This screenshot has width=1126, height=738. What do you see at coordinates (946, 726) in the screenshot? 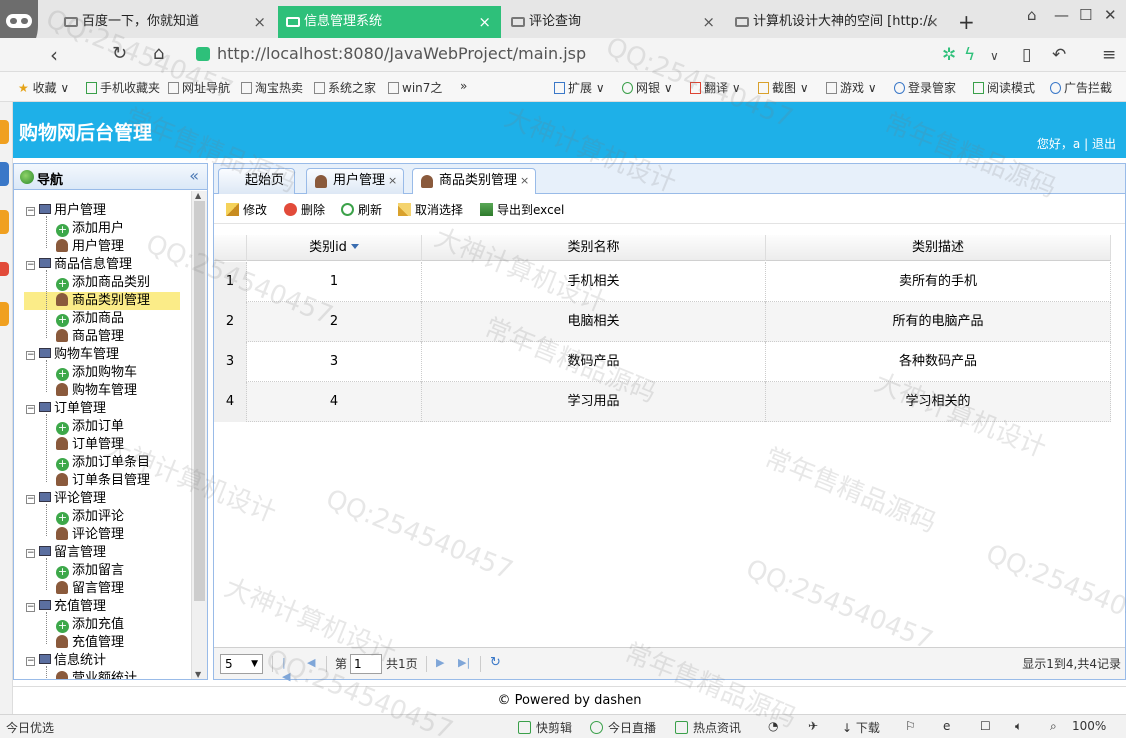
I see `status-ie-icon: e` at bounding box center [946, 726].